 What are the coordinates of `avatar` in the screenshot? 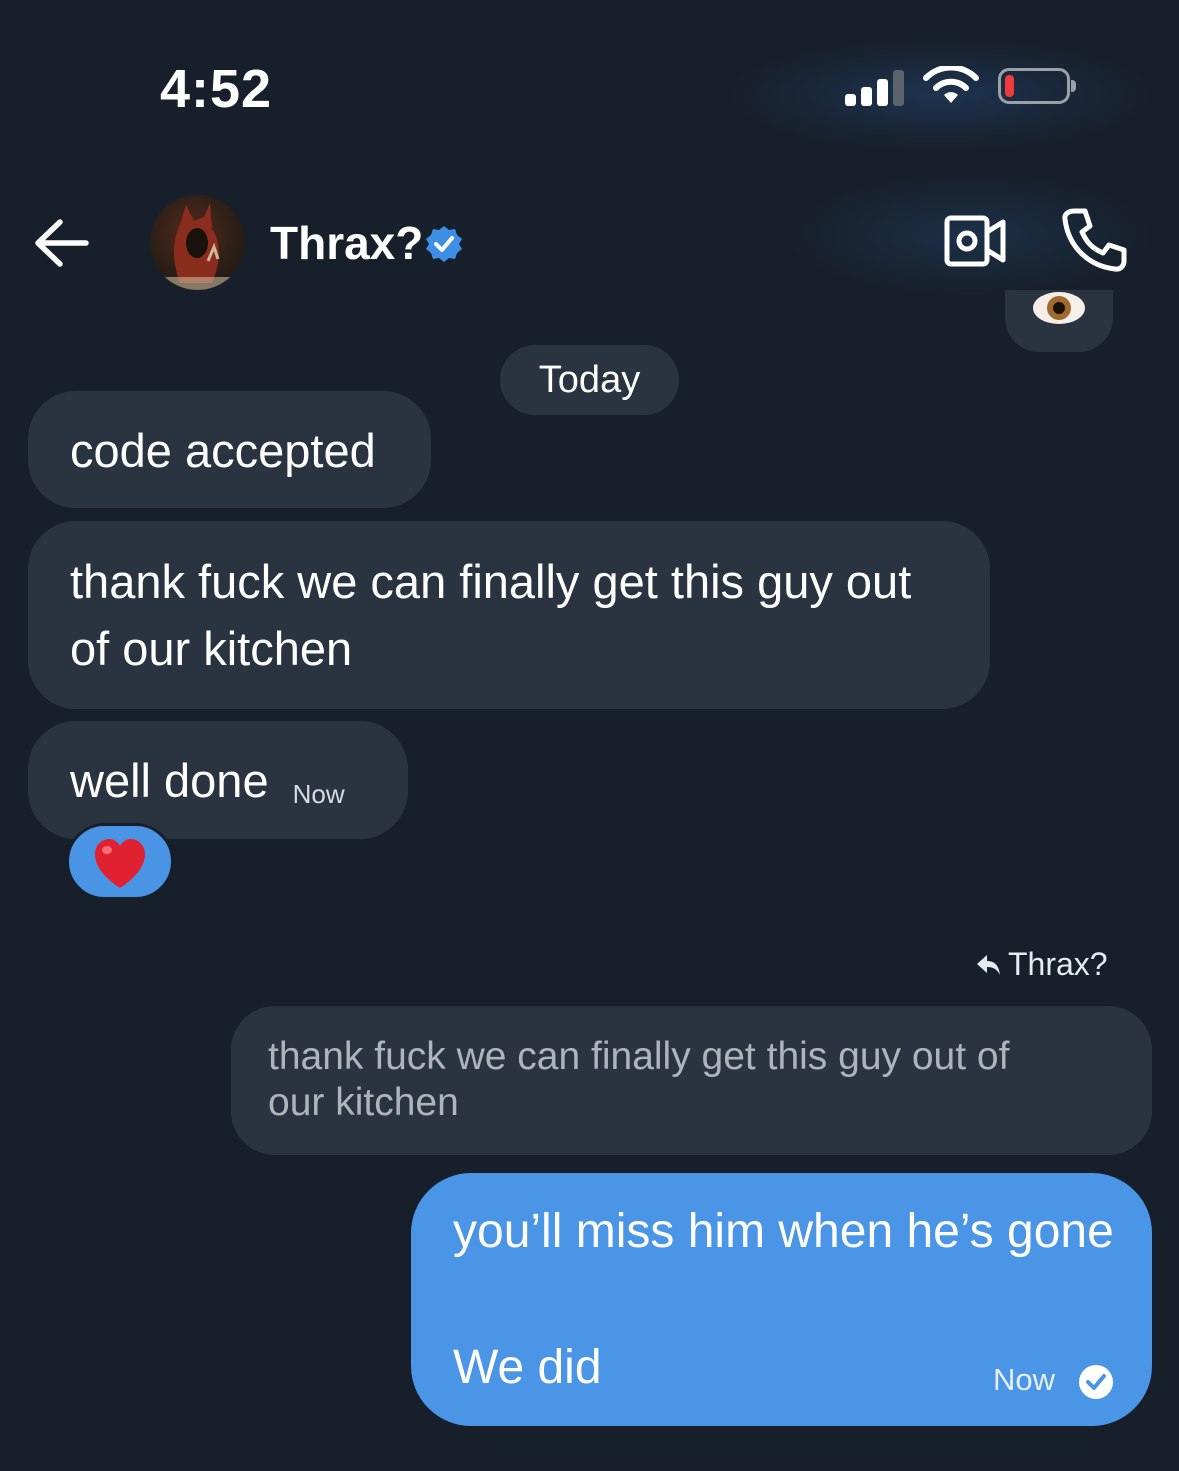 It's located at (197, 242).